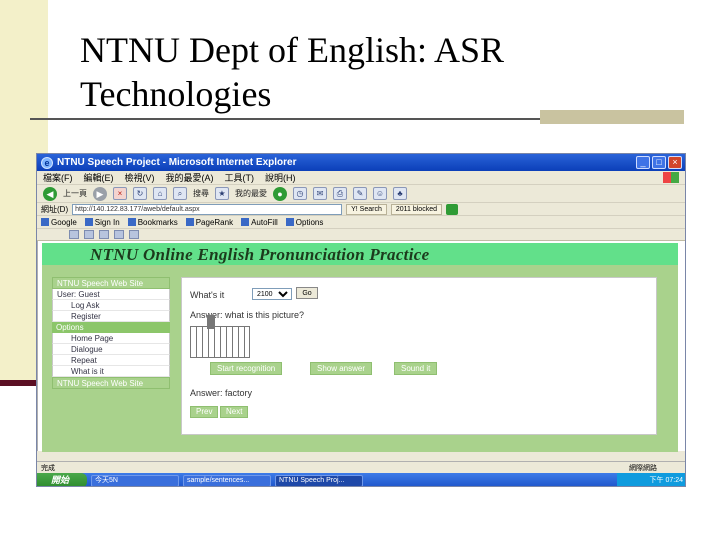 Image resolution: width=720 pixels, height=540 pixels. Describe the element at coordinates (111, 383) in the screenshot. I see `sidebar-footer: NTNU Speech Web Site` at that location.